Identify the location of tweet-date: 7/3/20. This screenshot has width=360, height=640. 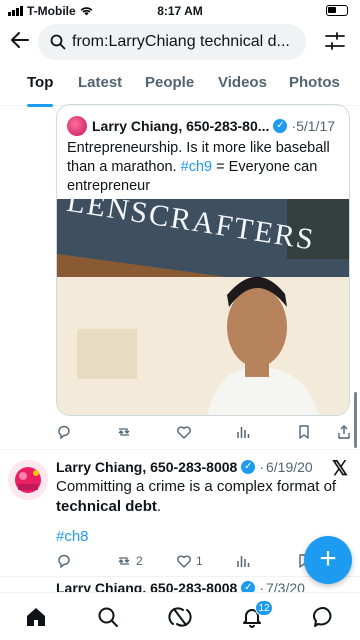
(285, 586).